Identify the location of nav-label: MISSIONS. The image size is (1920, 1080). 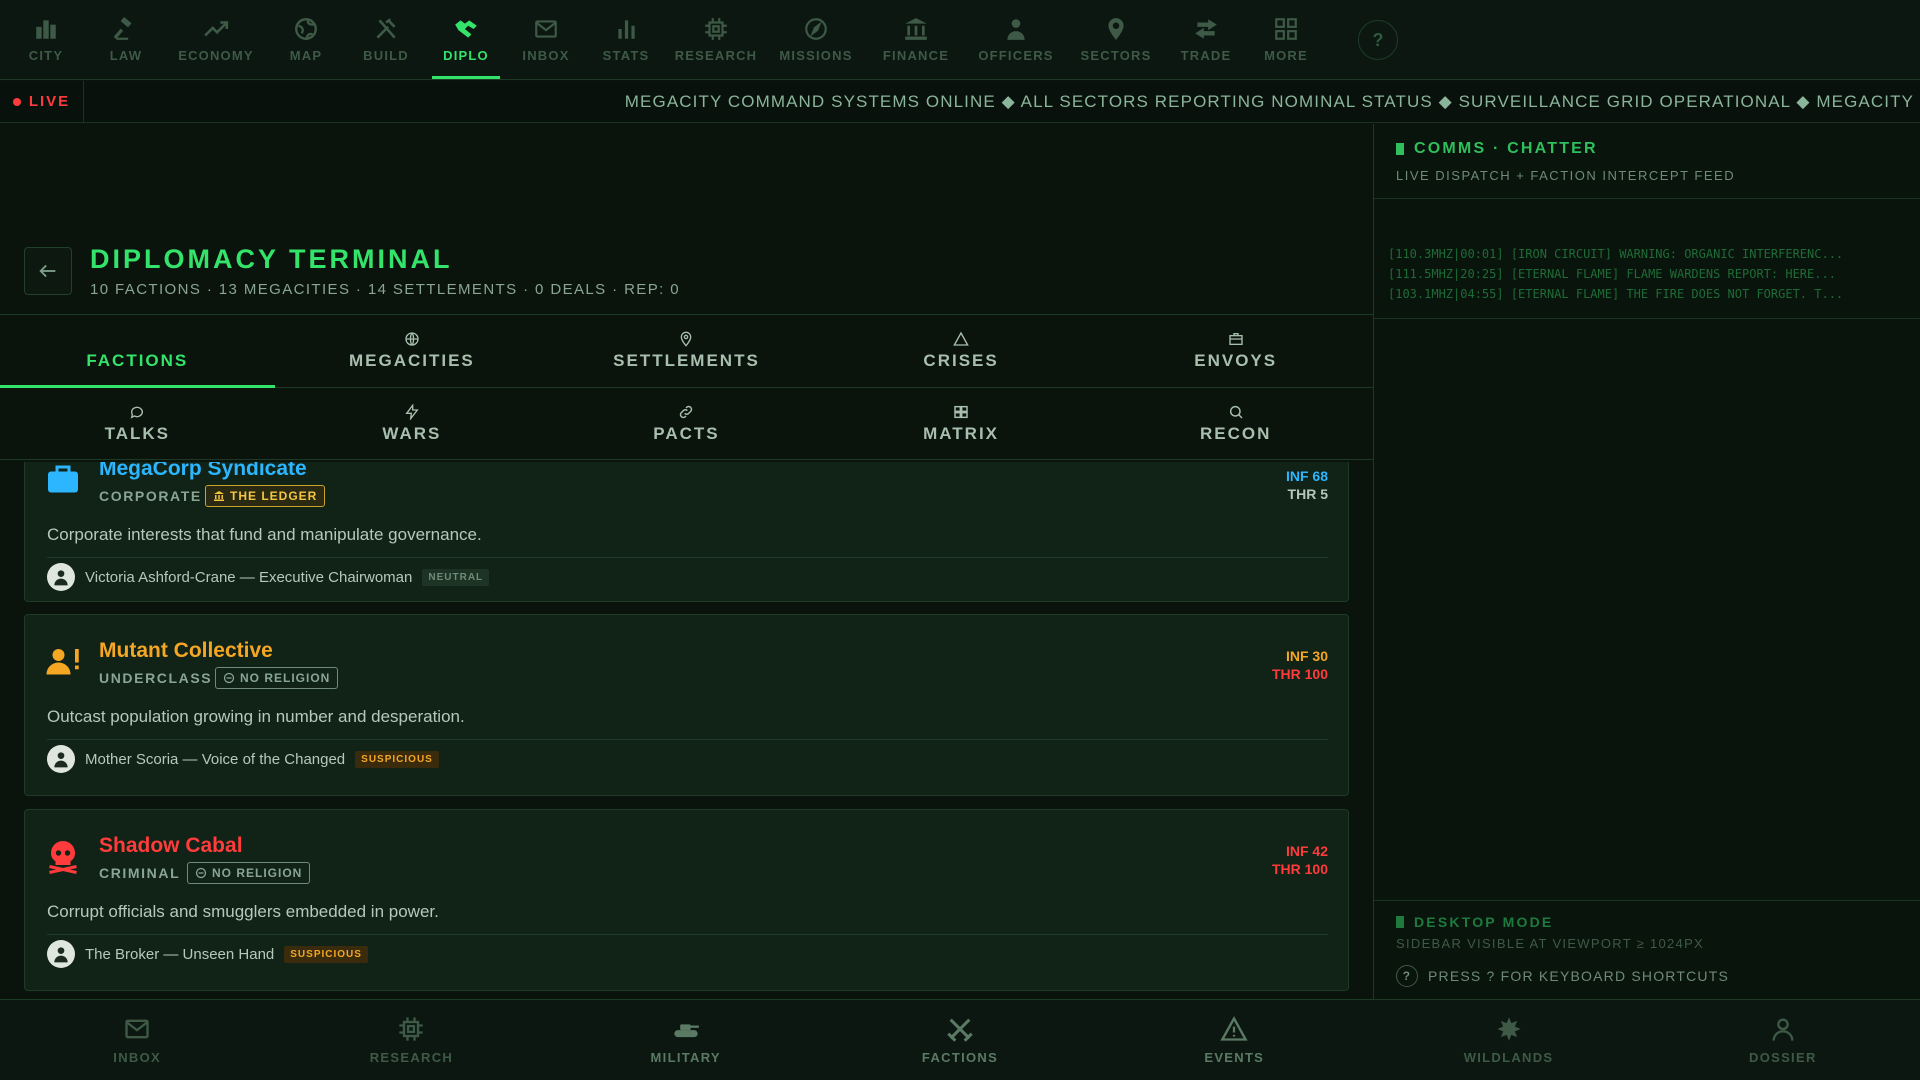
(816, 55).